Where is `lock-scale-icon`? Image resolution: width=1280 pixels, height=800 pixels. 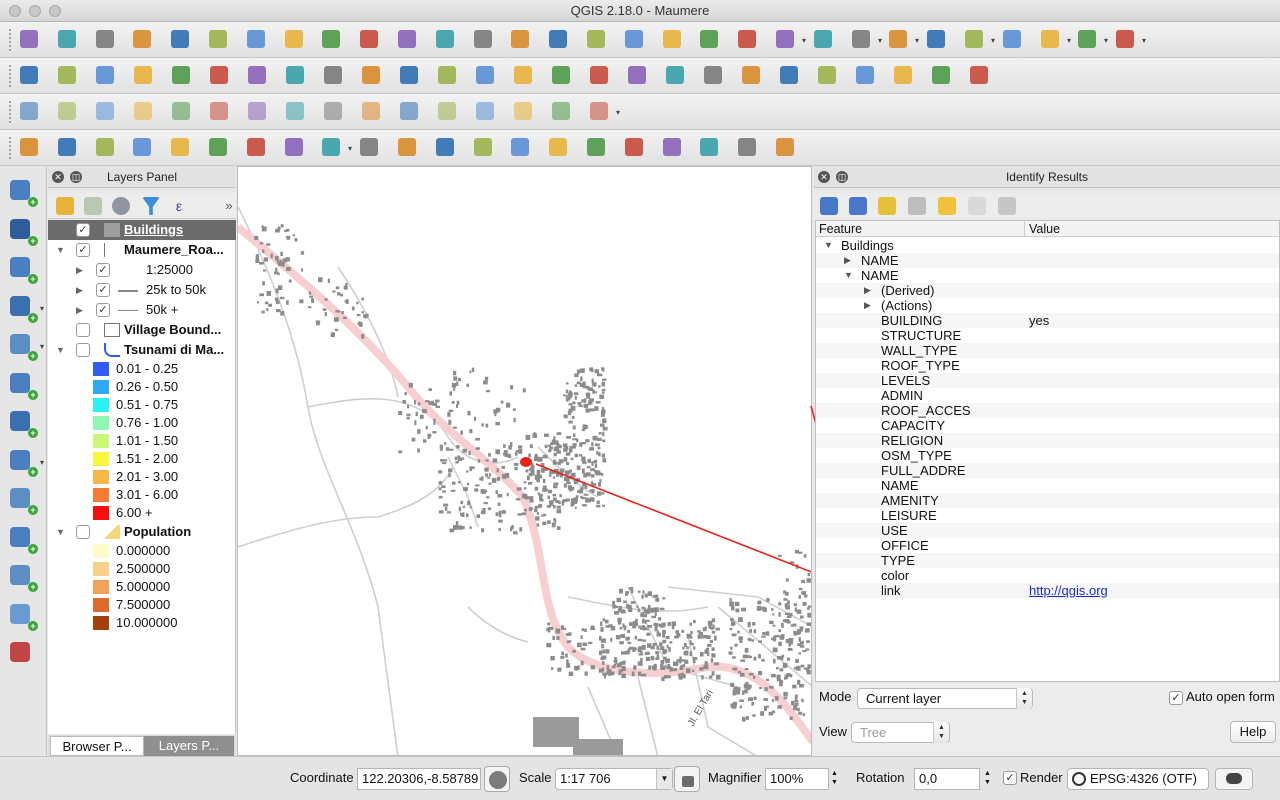 lock-scale-icon is located at coordinates (687, 779).